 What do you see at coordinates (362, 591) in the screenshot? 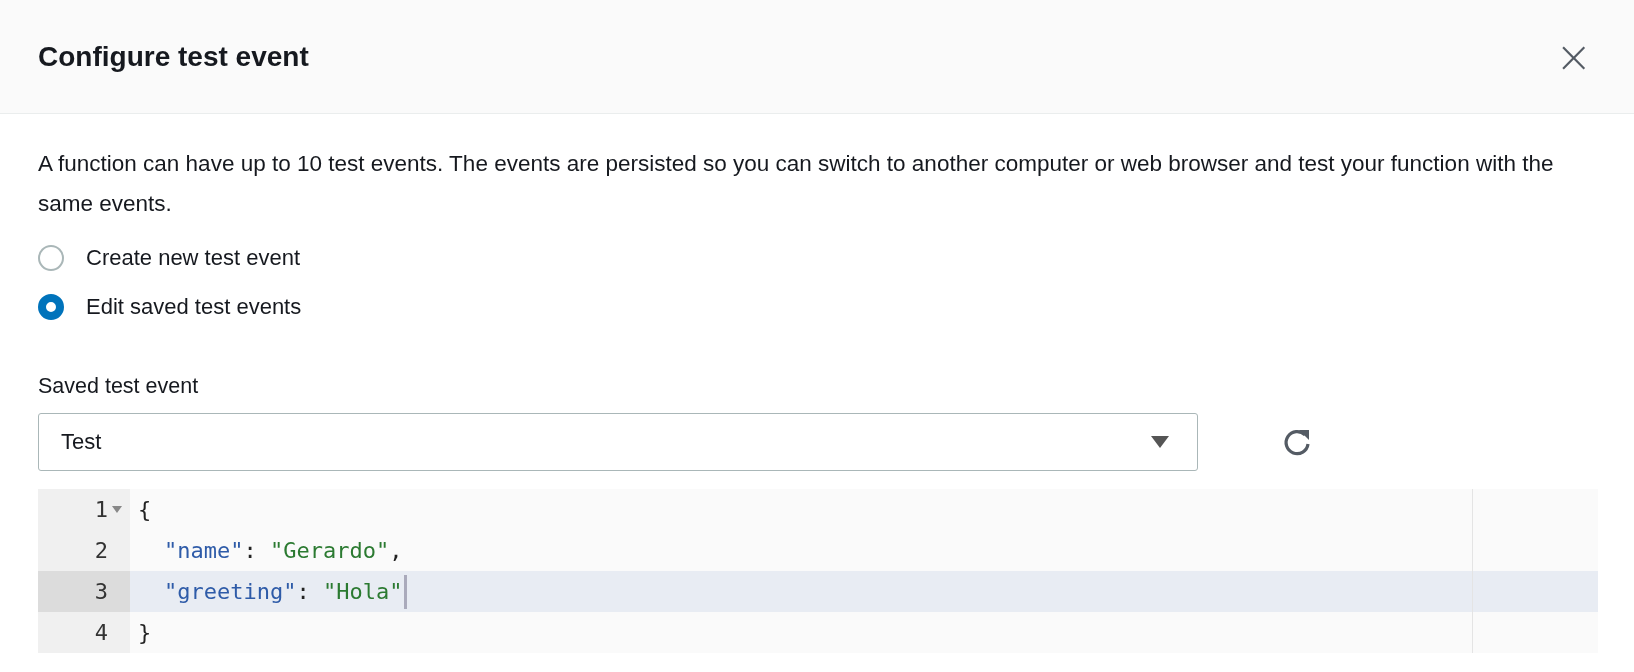
I see `json-string: "Hola"` at bounding box center [362, 591].